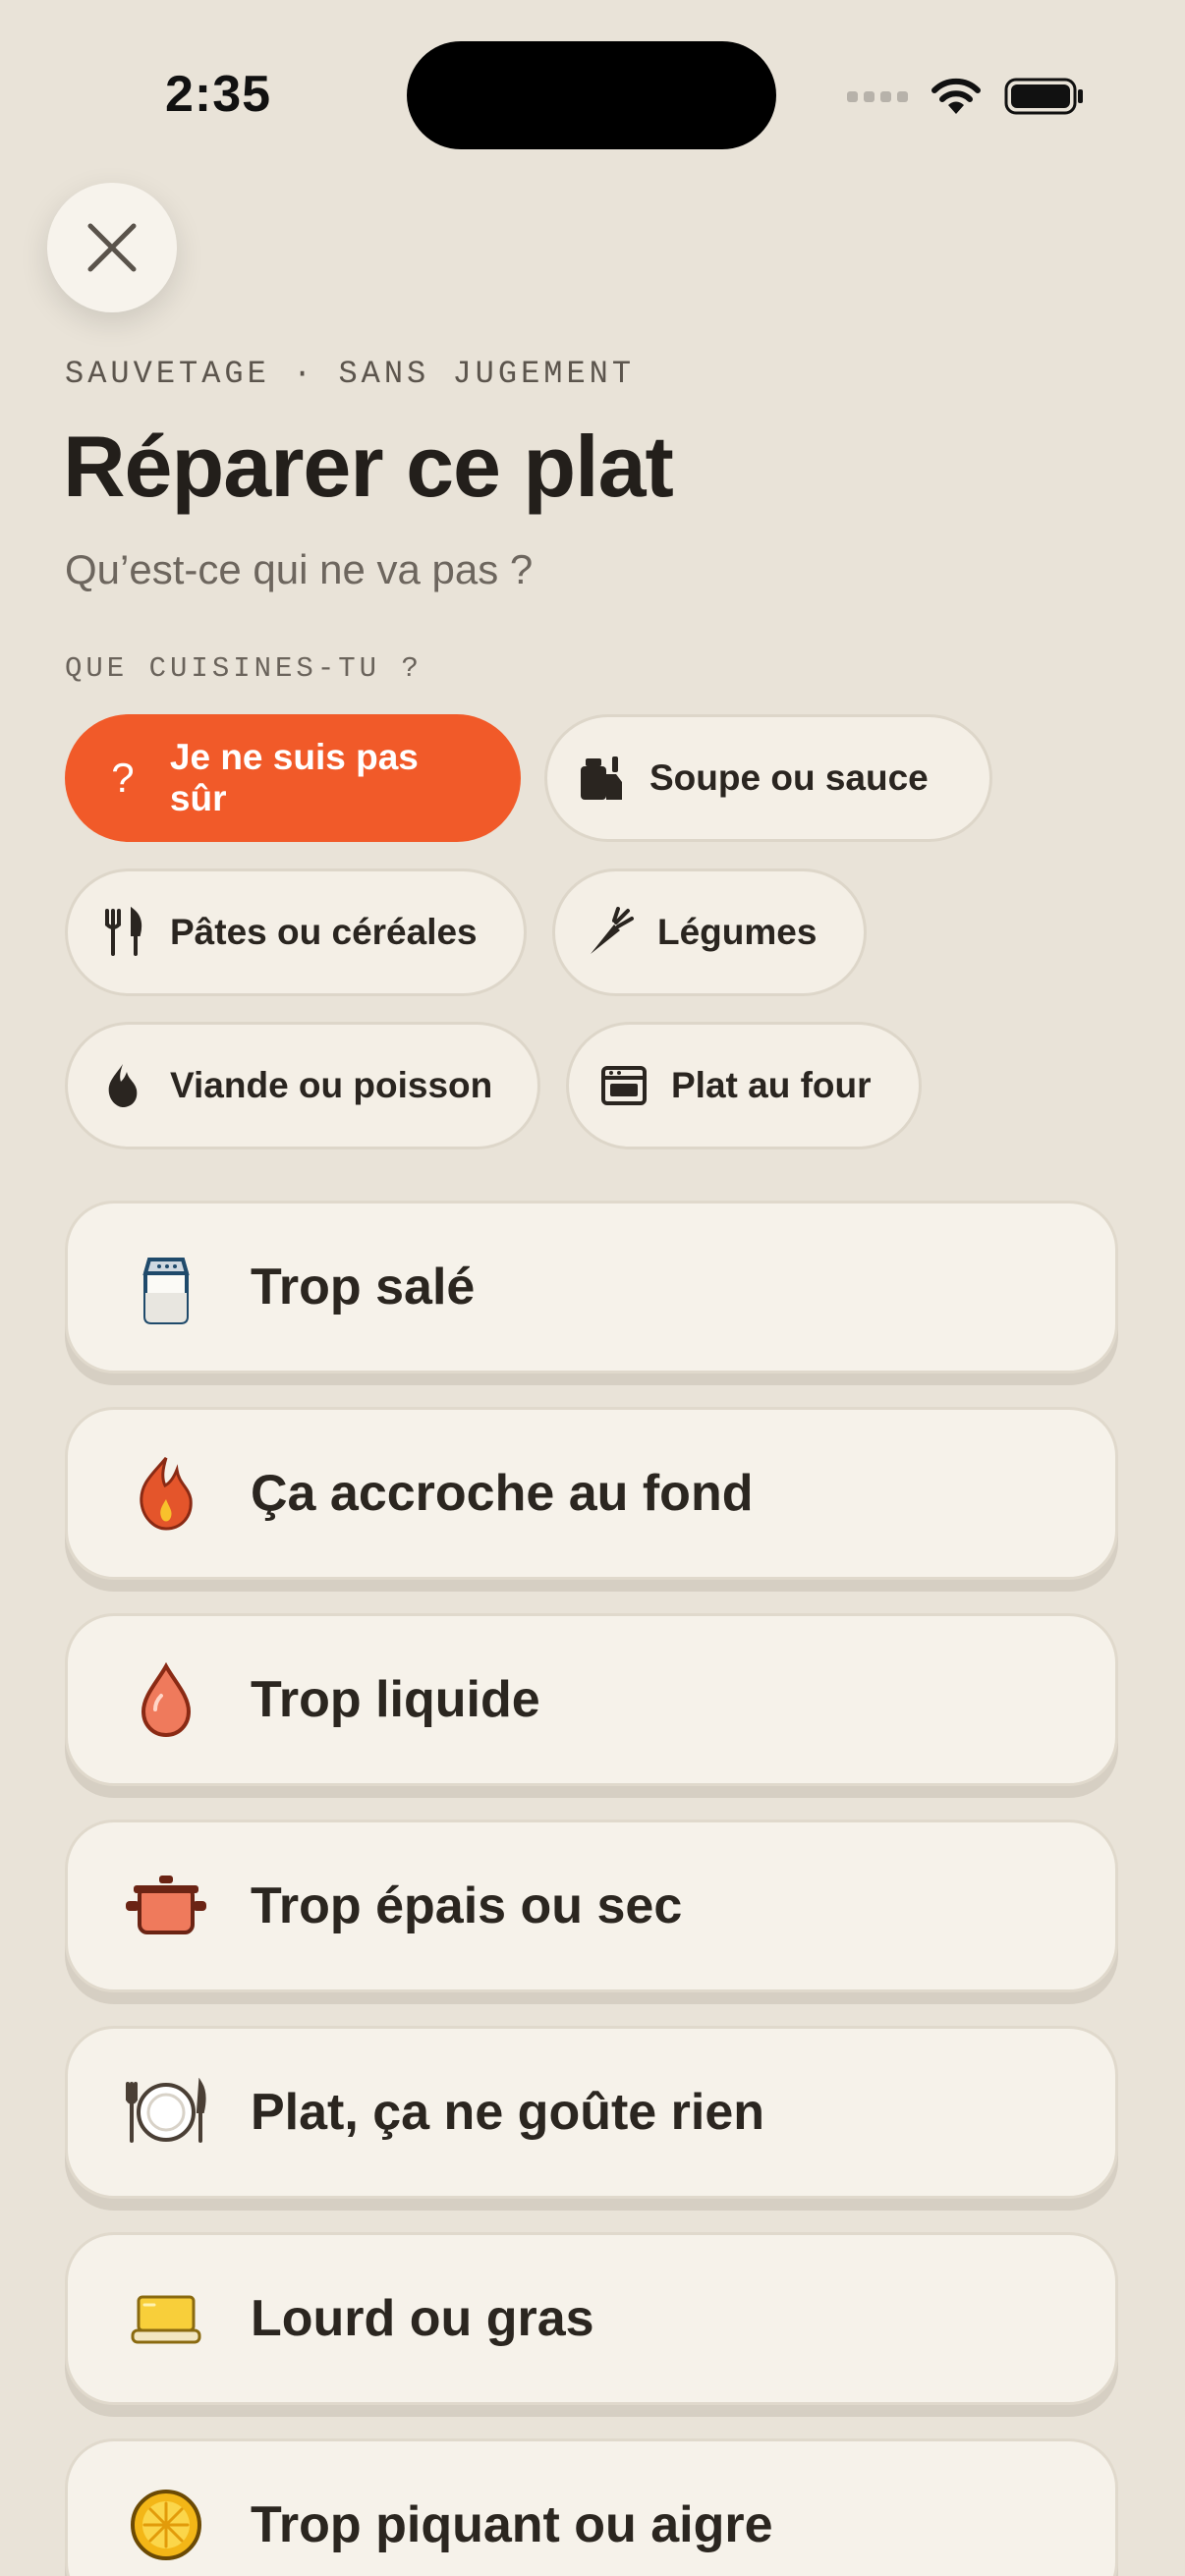  I want to click on chip-label: Je ne suis pas sûr, so click(294, 777).